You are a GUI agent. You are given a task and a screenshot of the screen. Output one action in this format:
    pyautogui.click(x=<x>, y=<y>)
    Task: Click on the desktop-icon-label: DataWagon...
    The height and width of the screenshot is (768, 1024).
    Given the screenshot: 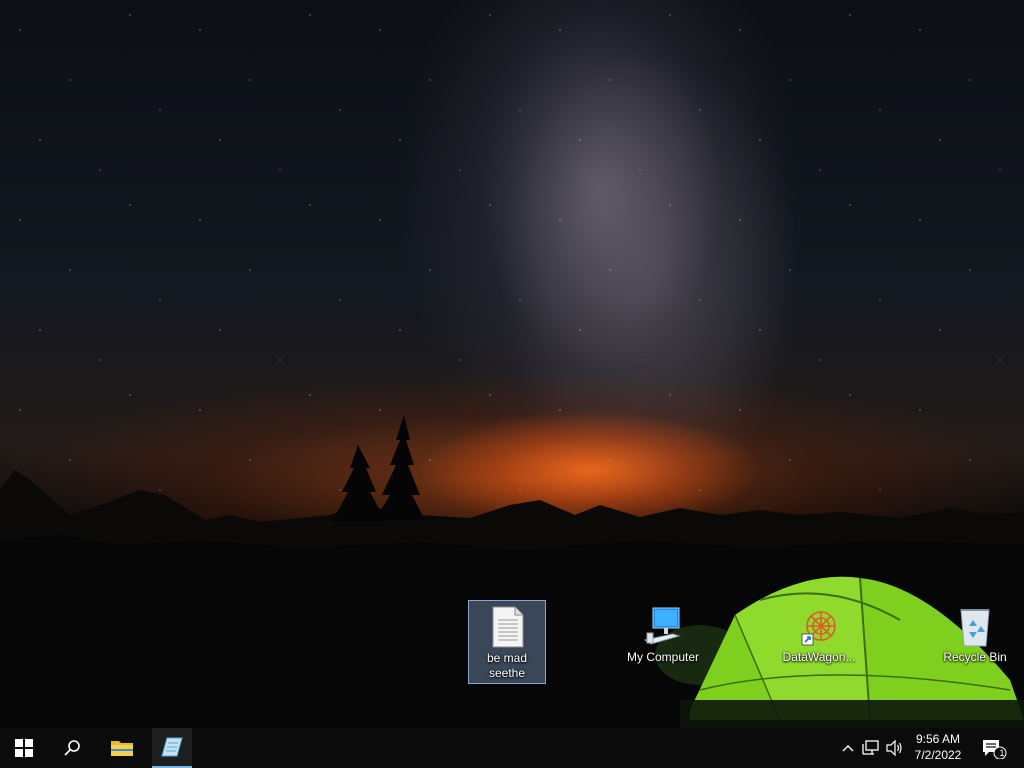 What is the action you would take?
    pyautogui.click(x=819, y=657)
    